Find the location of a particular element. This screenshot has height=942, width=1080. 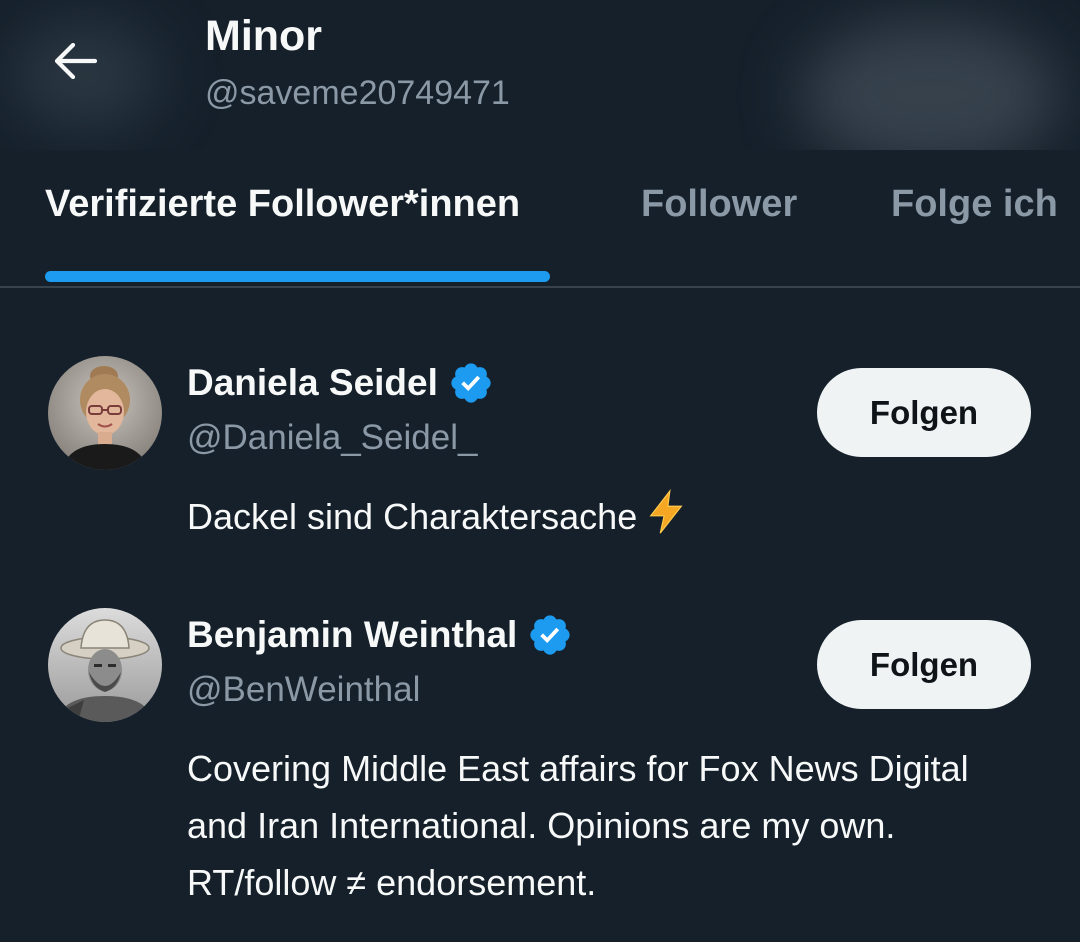

user-name: Daniela Seidel is located at coordinates (312, 383).